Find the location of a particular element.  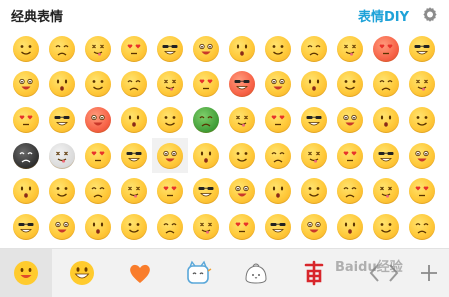

emoji-gift is located at coordinates (386, 227).